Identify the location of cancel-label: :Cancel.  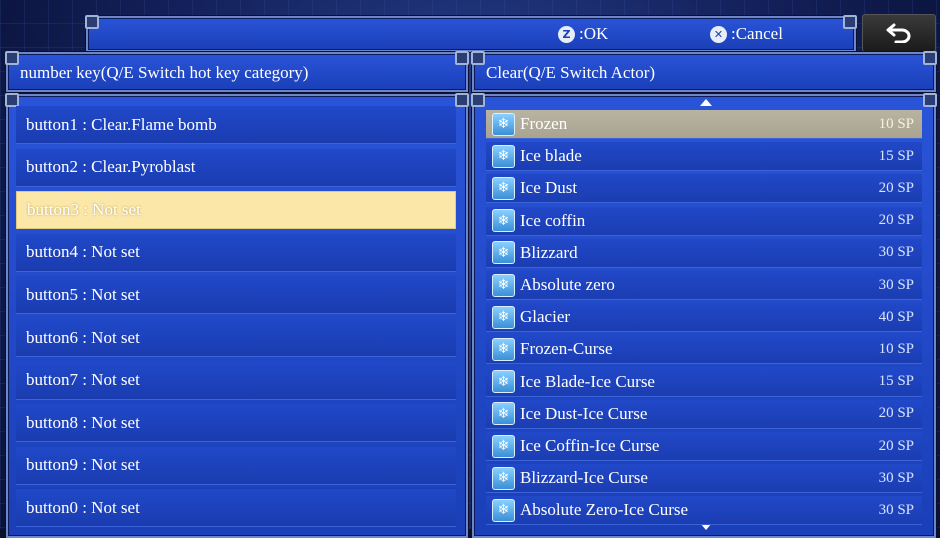
(757, 33).